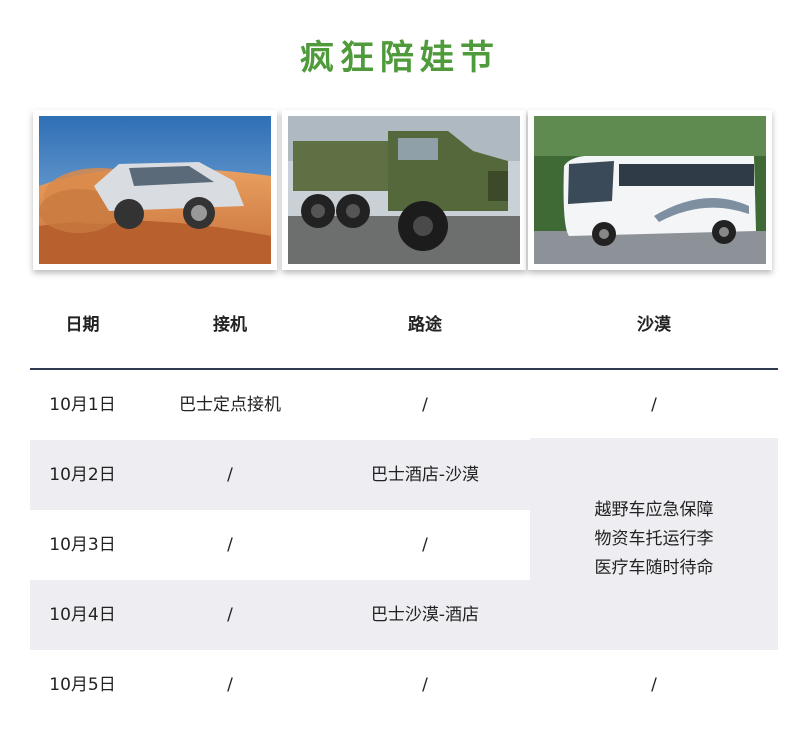 This screenshot has height=729, width=800. What do you see at coordinates (82, 685) in the screenshot?
I see `date-cell: 10月5日` at bounding box center [82, 685].